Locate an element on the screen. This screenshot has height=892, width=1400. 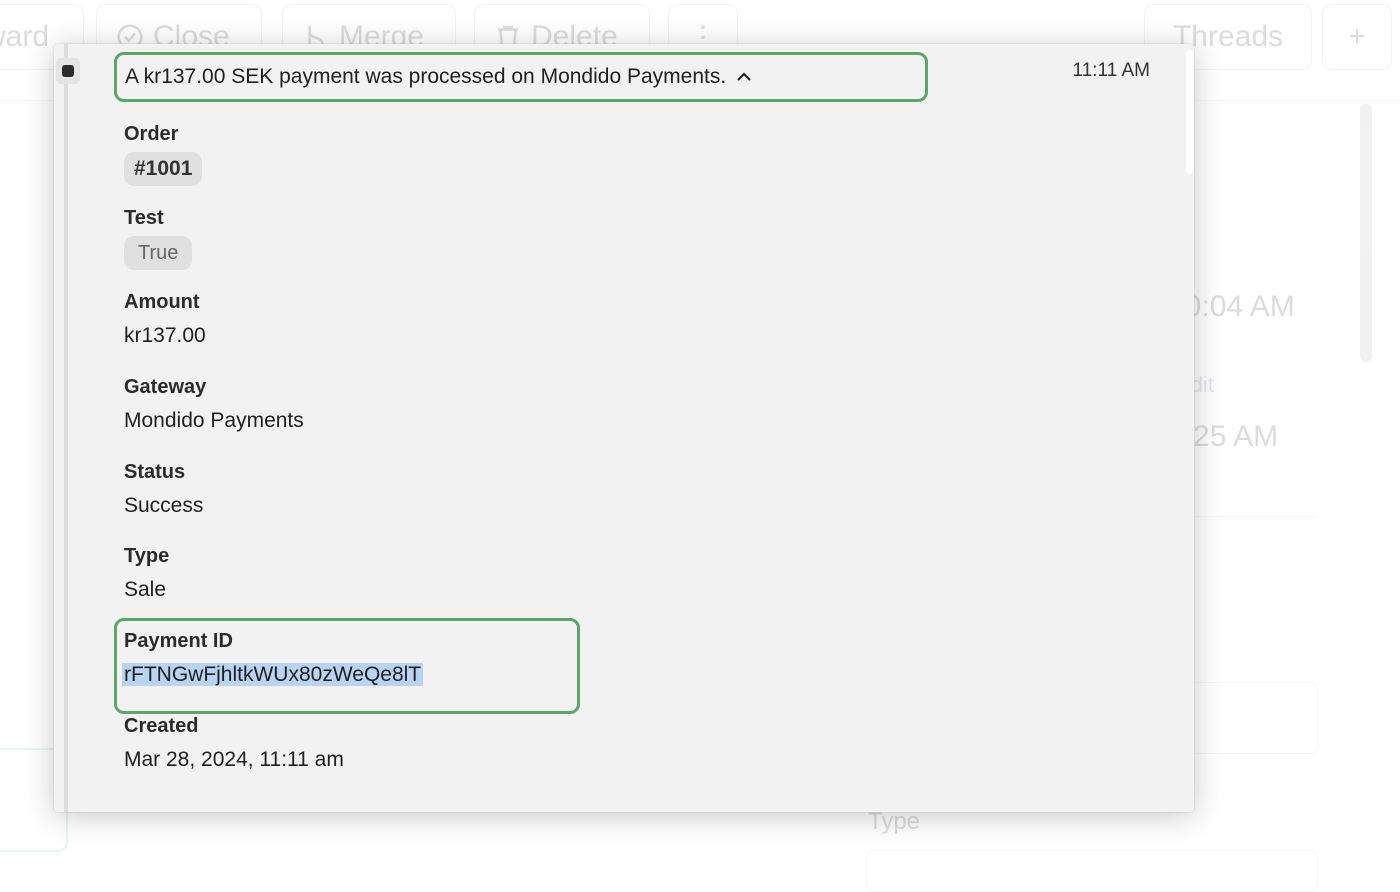
plus-icon: + is located at coordinates (1357, 36).